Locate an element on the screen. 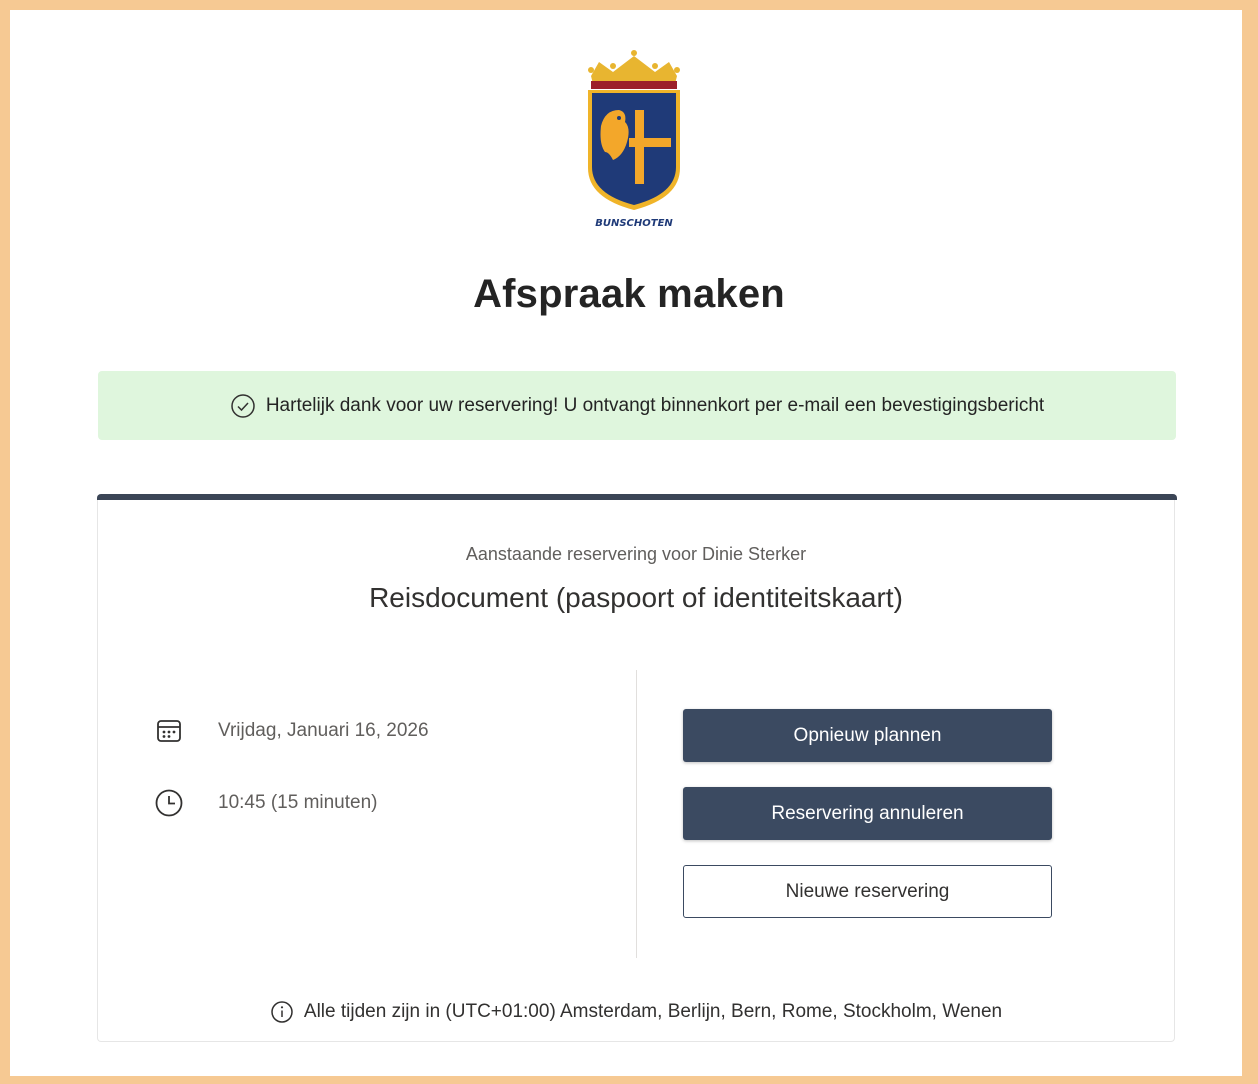 The width and height of the screenshot is (1258, 1084). info-icon is located at coordinates (282, 1012).